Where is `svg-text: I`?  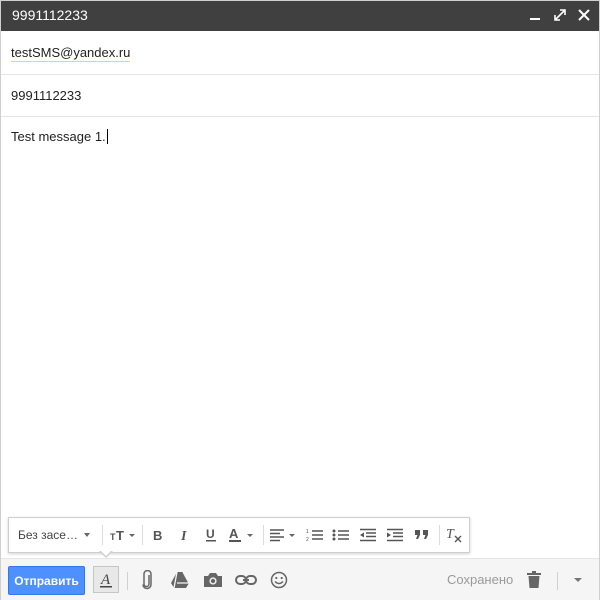
svg-text: I is located at coordinates (183, 535).